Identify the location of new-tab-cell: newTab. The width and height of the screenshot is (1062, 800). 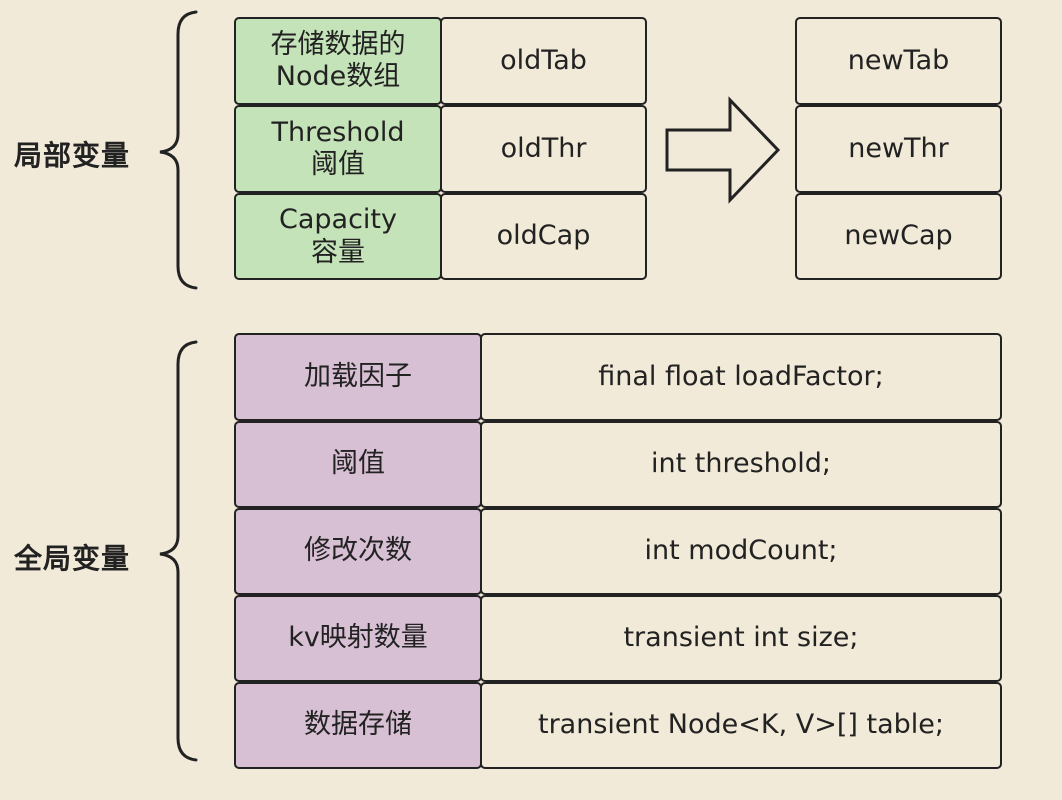
(898, 61).